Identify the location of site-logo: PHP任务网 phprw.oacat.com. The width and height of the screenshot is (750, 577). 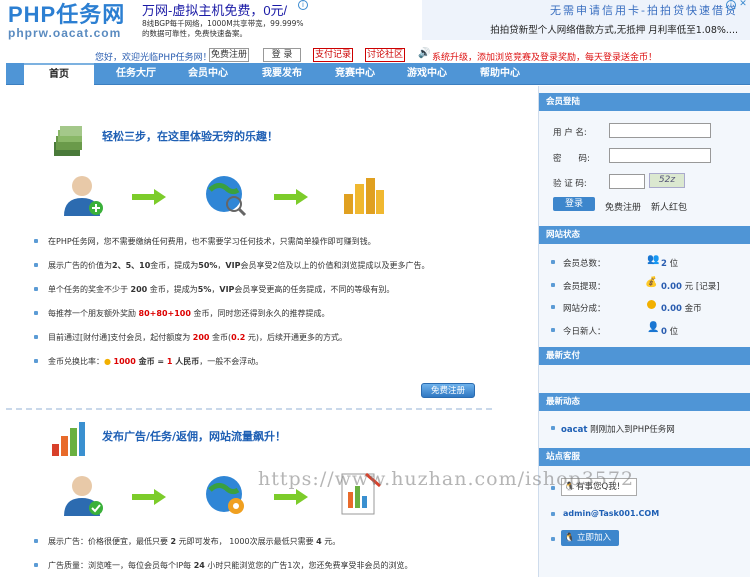
(73, 21).